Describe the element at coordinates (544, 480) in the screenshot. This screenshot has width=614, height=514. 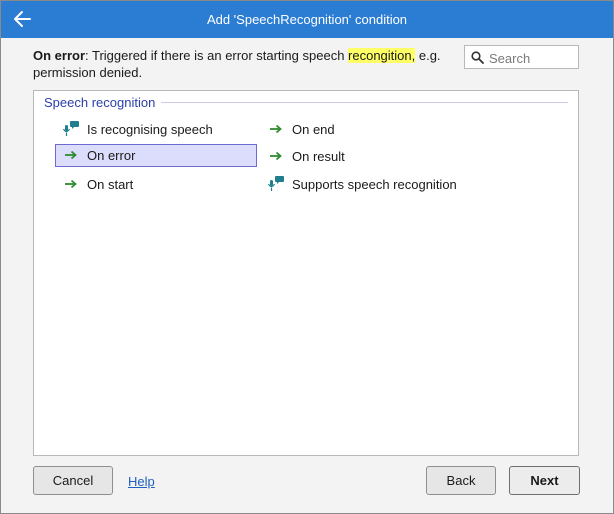
I see `next-button: Next` at that location.